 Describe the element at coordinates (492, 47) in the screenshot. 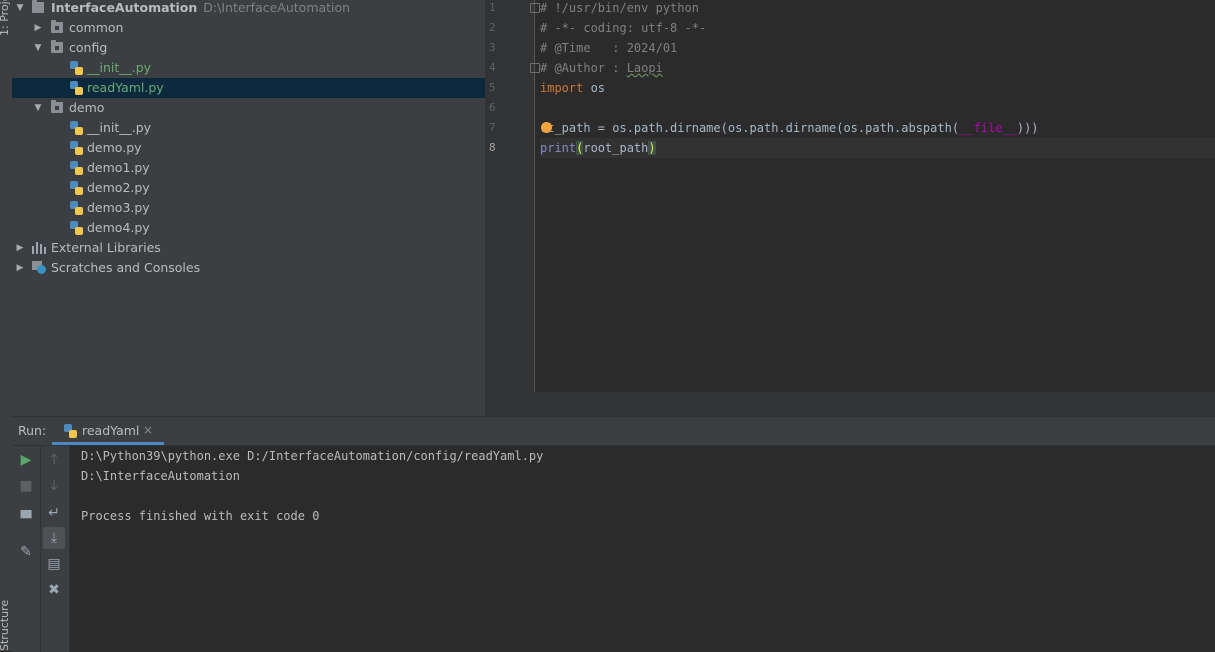

I see `line-number: 3` at that location.